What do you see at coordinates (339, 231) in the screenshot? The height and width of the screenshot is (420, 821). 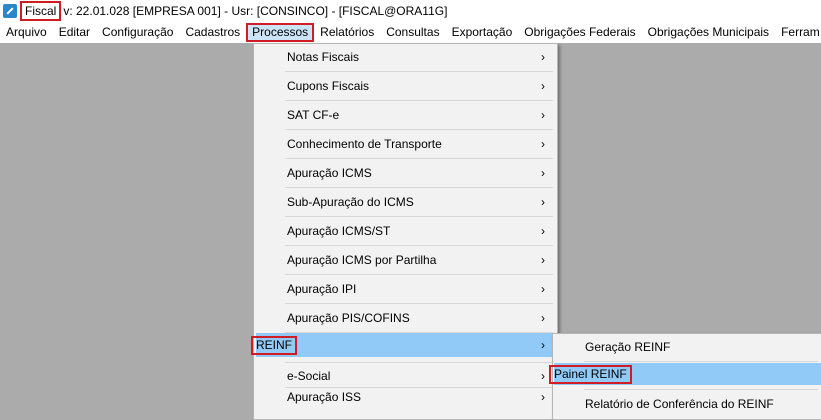 I see `menu-item-label: Apuração ICMS/ST` at bounding box center [339, 231].